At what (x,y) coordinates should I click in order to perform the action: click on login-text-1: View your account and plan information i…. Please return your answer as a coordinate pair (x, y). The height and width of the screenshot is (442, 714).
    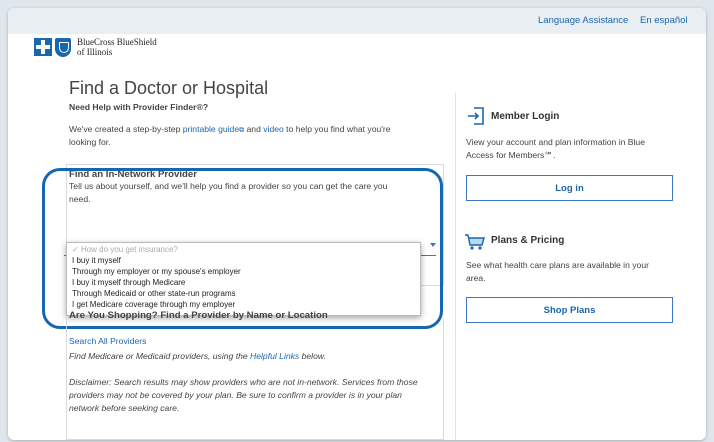
    Looking at the image, I should click on (555, 142).